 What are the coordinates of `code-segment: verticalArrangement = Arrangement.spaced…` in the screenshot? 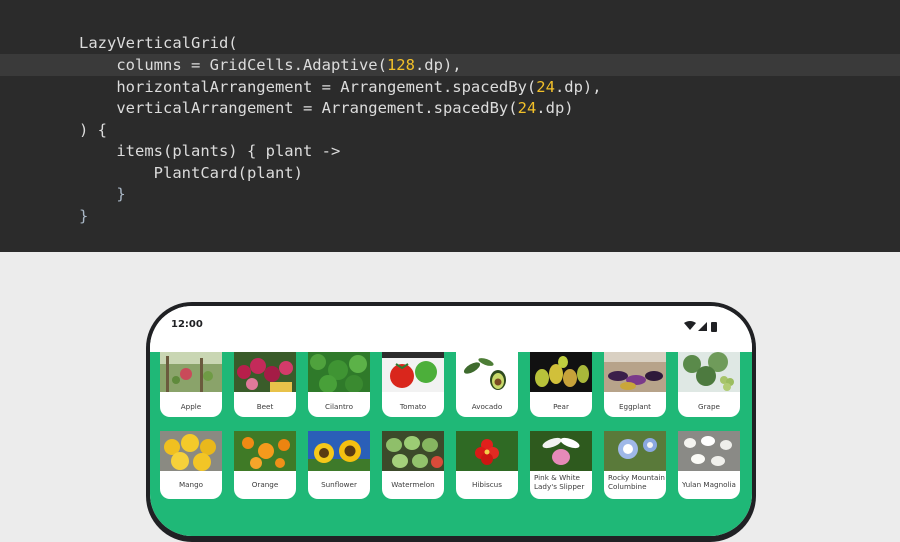 It's located at (298, 108).